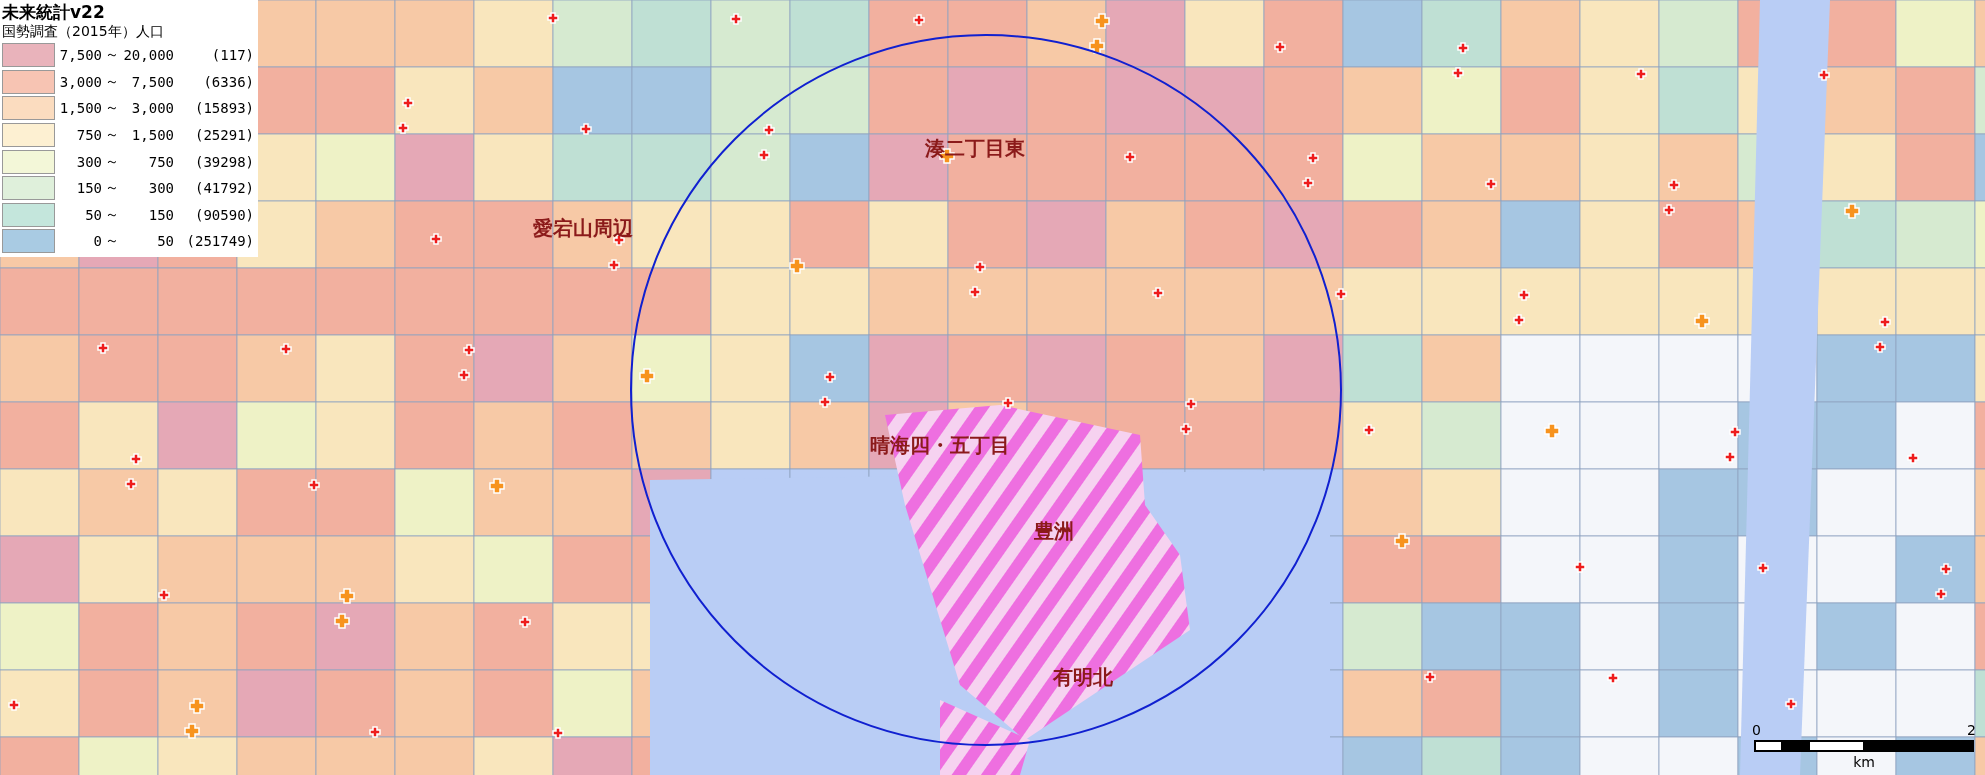  Describe the element at coordinates (88, 135) in the screenshot. I see `range-from: 750` at that location.